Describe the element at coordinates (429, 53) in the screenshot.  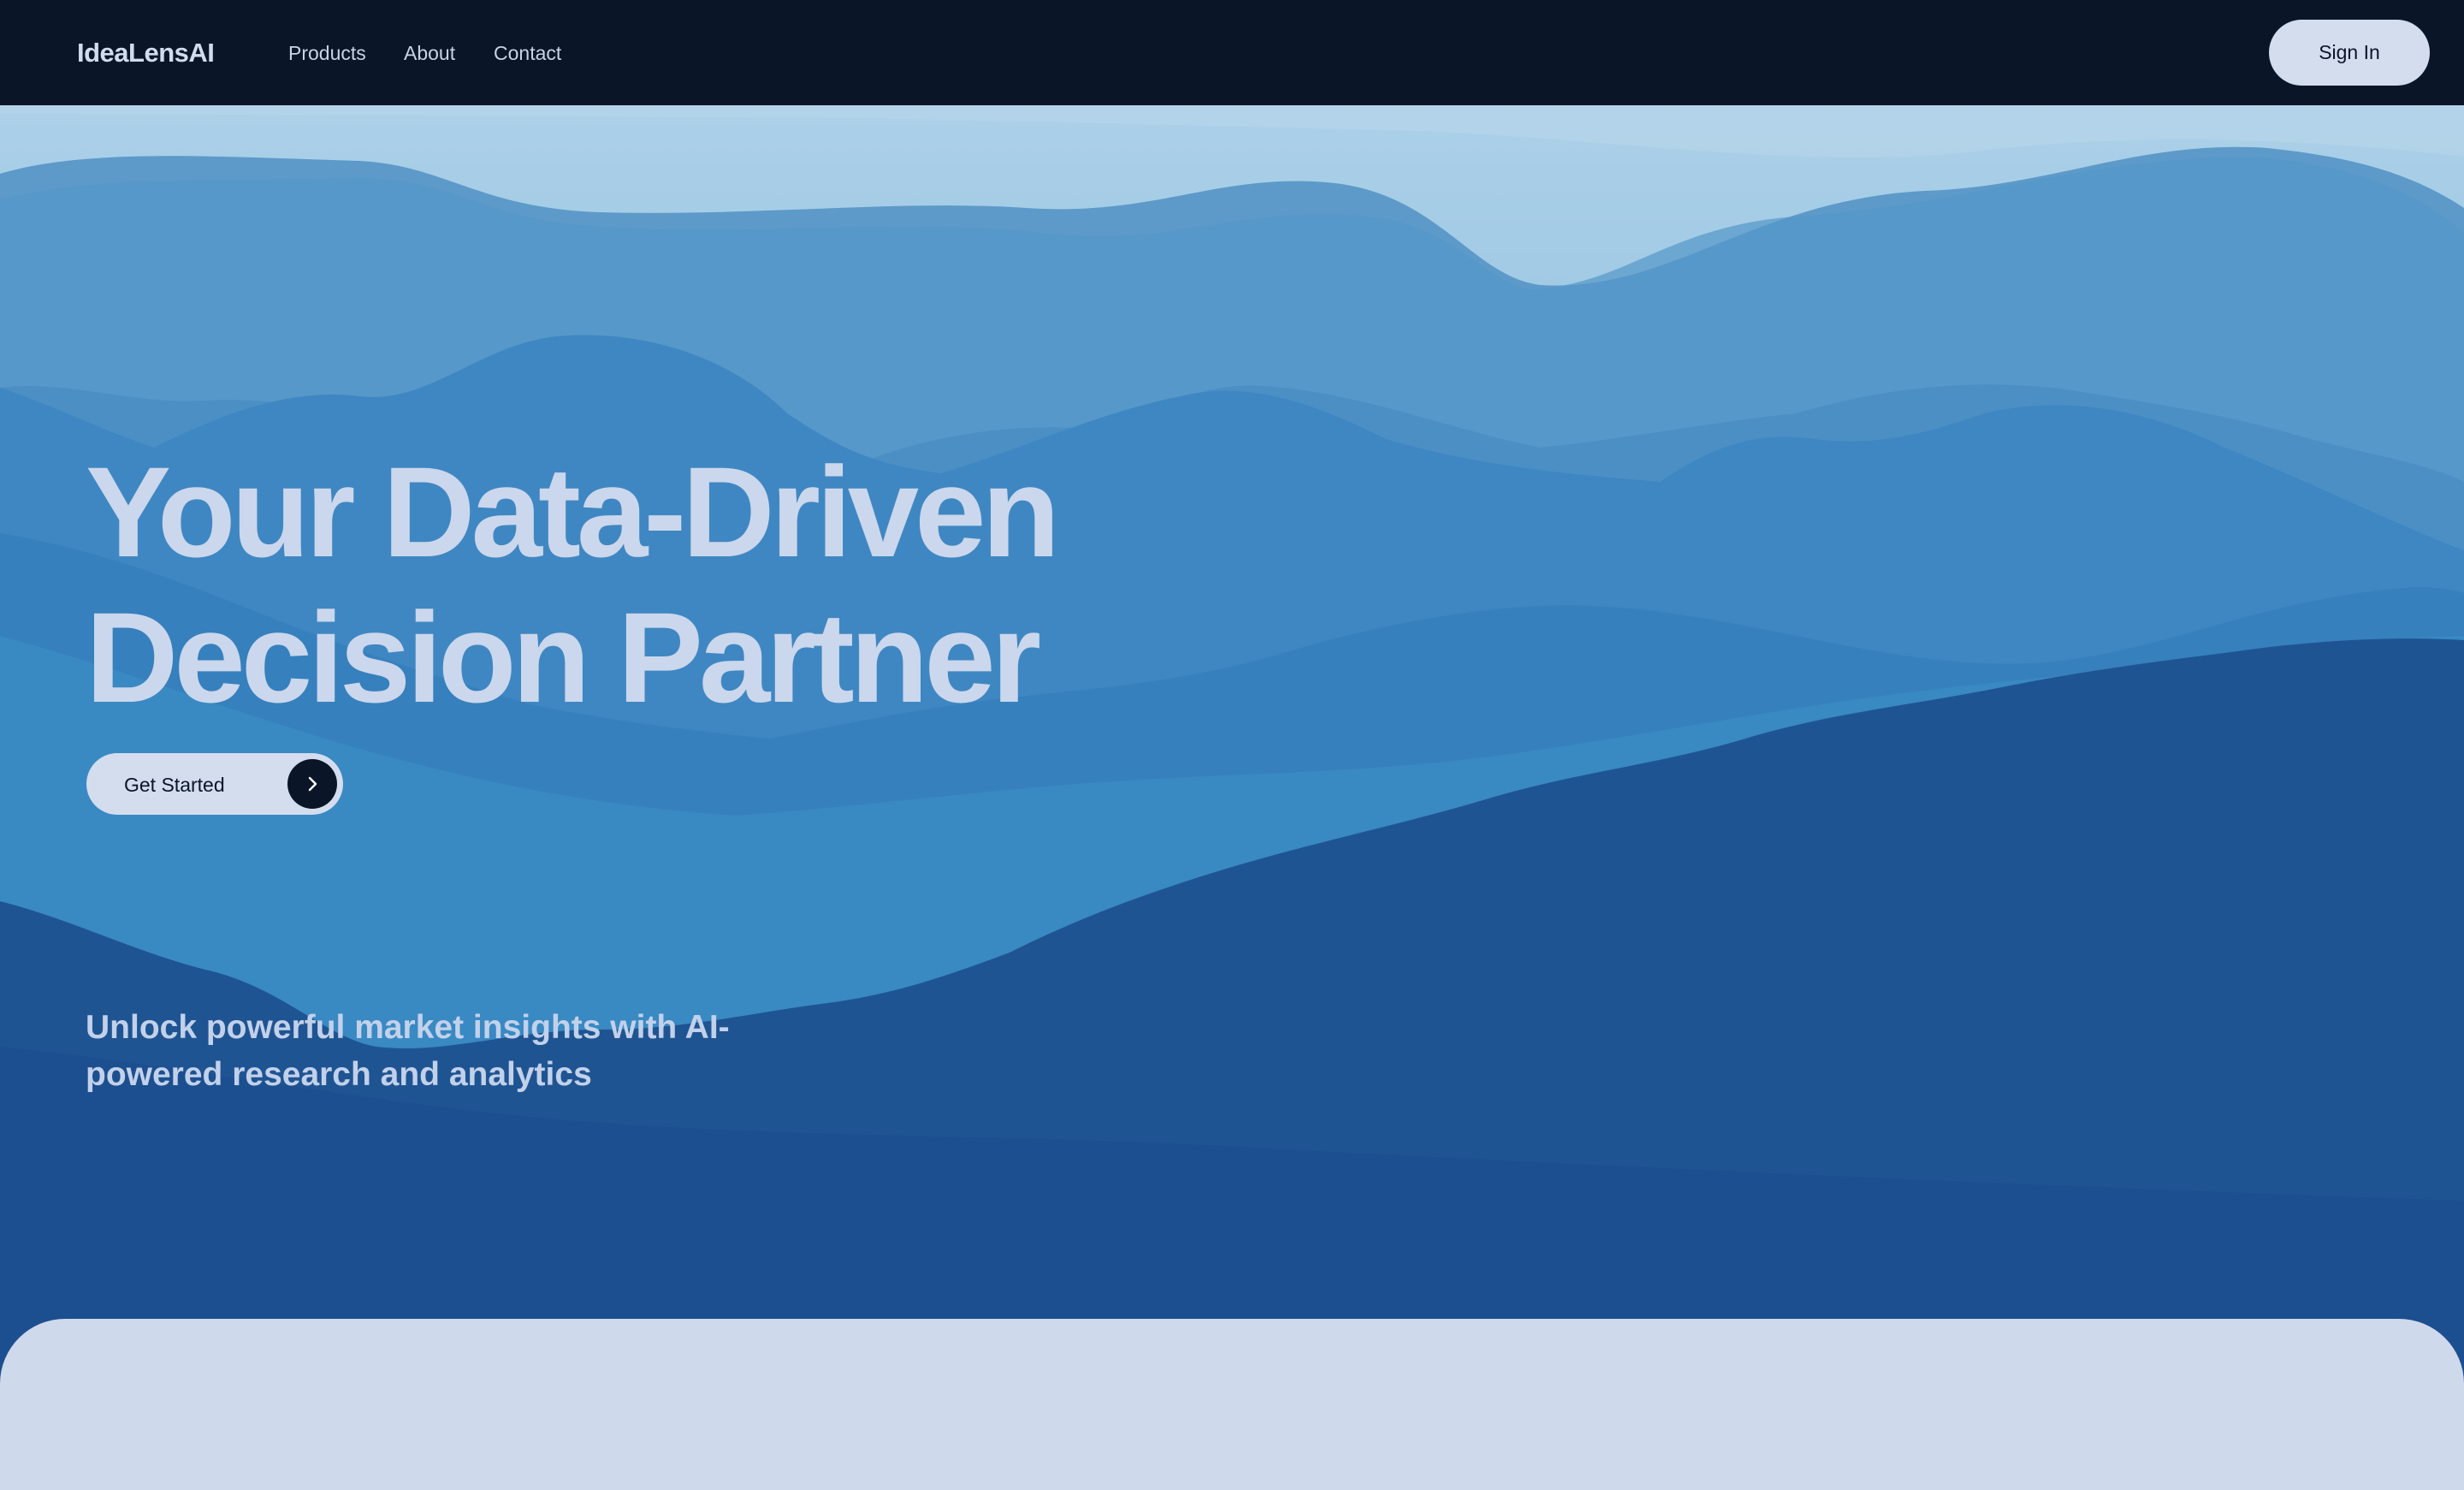
I see `nav-about-link: About` at that location.